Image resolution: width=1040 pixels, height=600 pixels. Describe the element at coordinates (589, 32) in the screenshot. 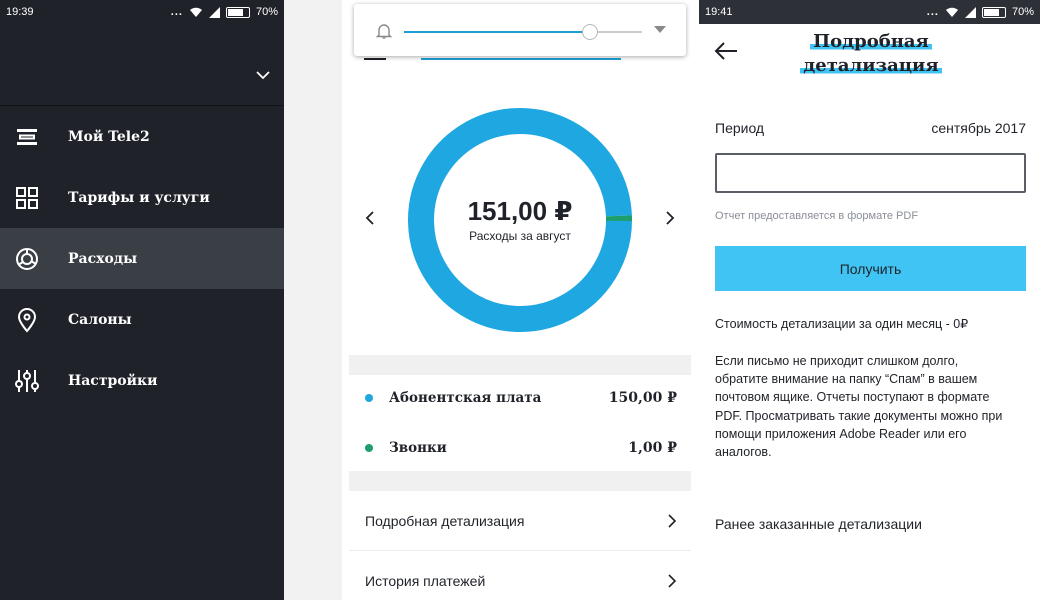

I see `brightness-slider-handle` at that location.